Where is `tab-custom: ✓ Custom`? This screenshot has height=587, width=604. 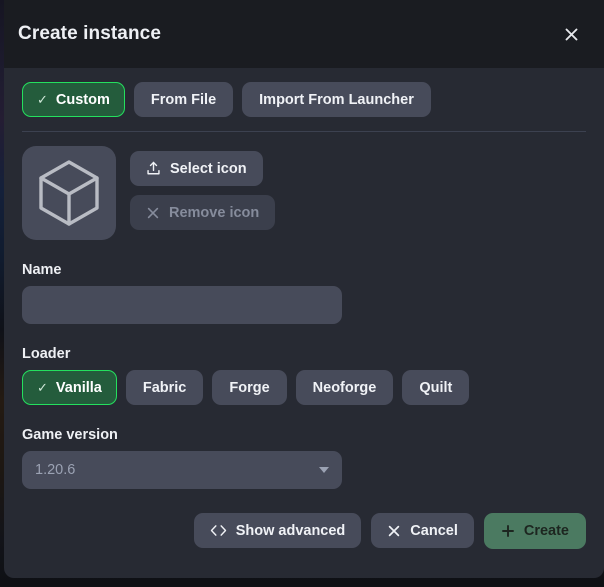 tab-custom: ✓ Custom is located at coordinates (73, 99).